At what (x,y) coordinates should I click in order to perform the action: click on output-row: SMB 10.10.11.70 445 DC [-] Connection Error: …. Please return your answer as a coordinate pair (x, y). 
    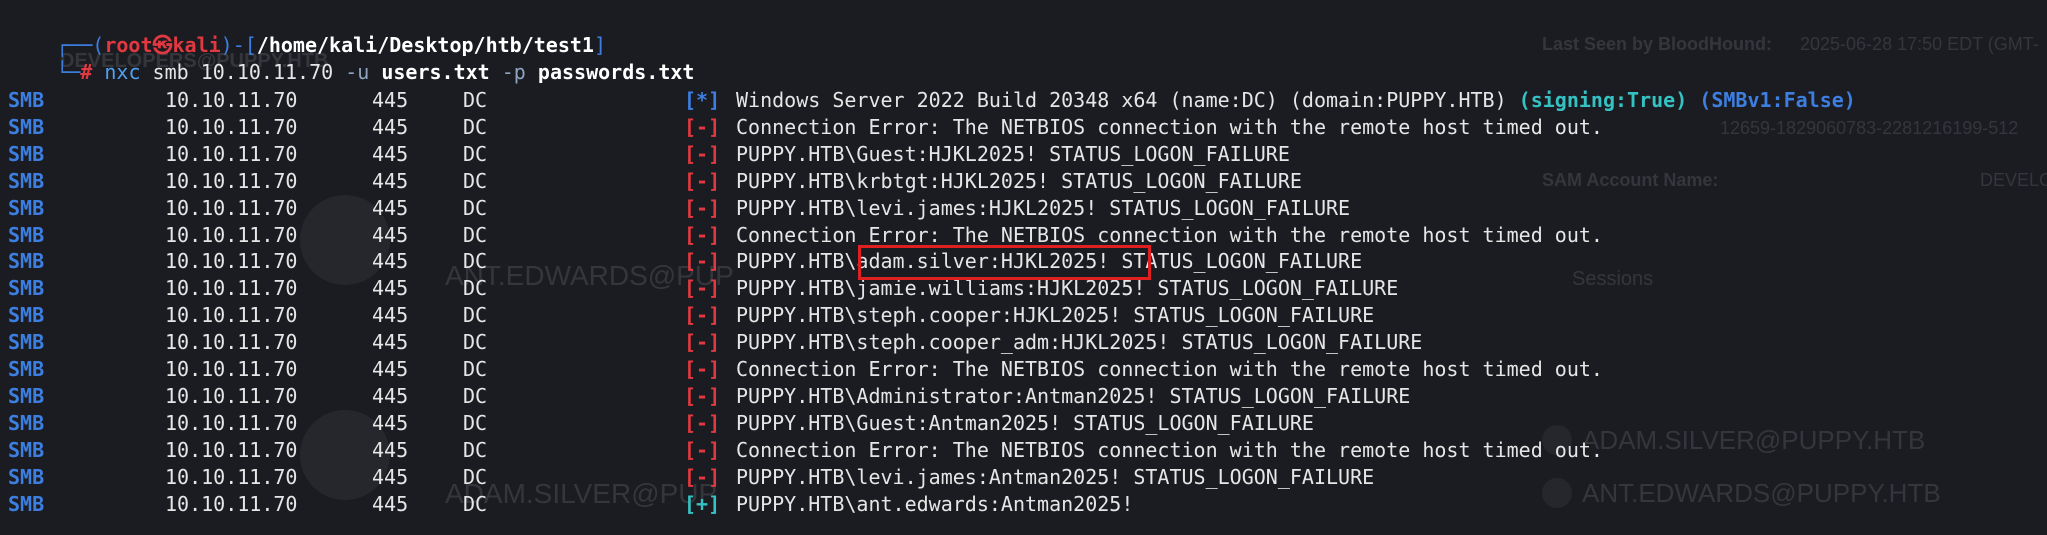
    Looking at the image, I should click on (1023, 450).